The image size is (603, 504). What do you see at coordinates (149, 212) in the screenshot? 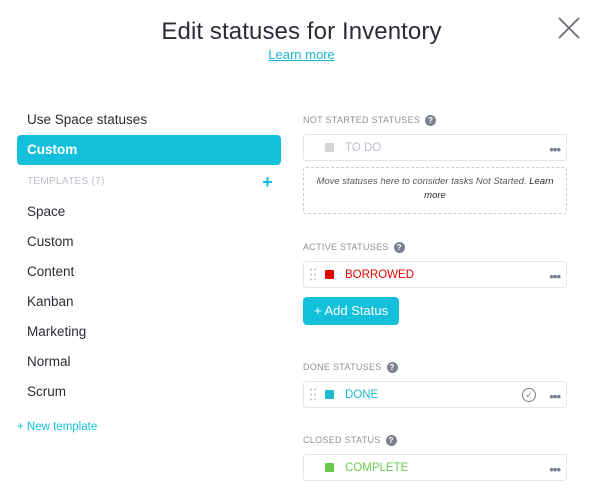
I see `template-item: Space` at bounding box center [149, 212].